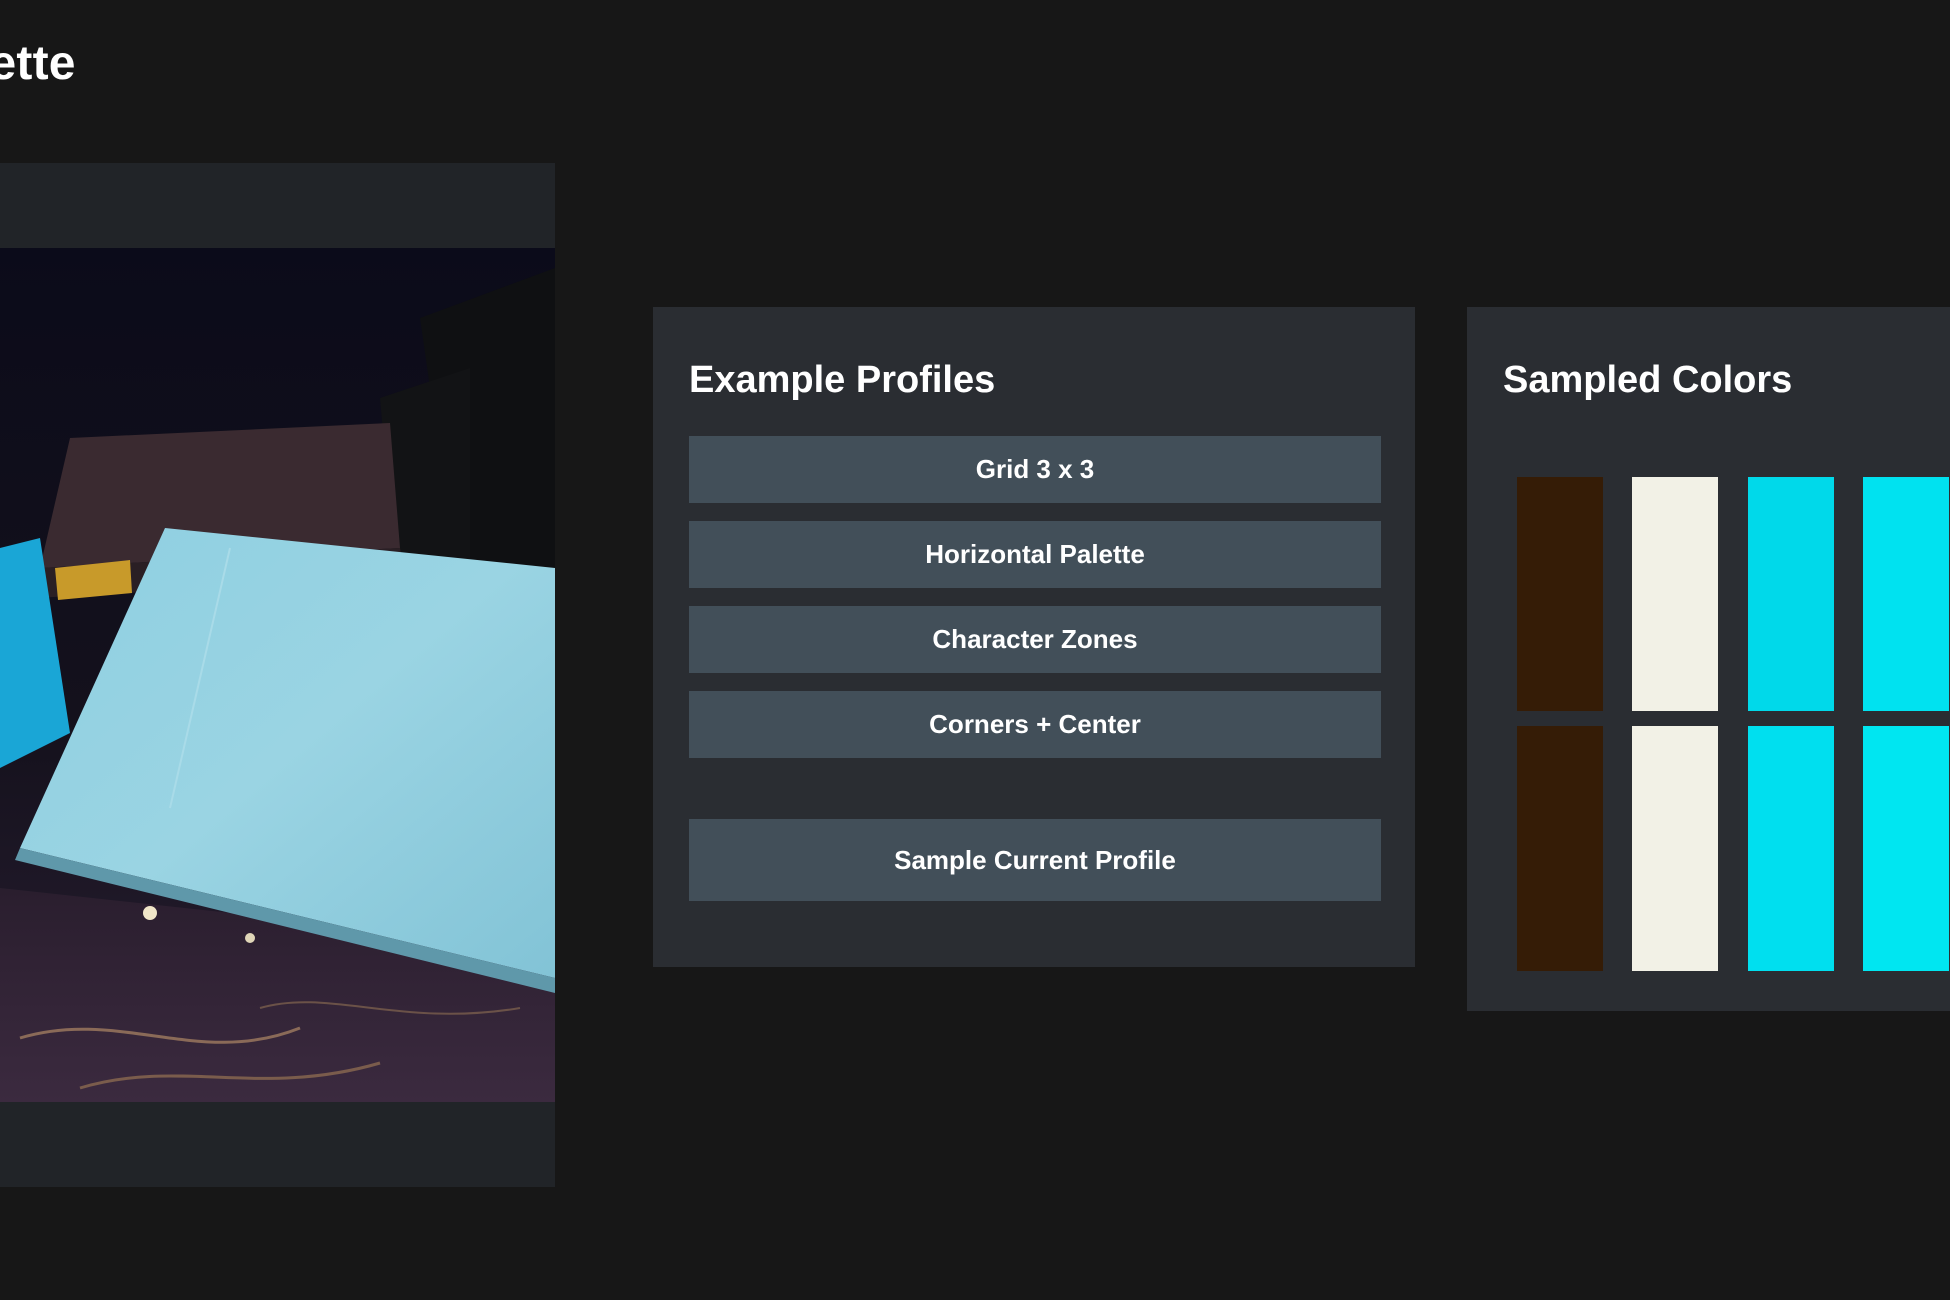 The height and width of the screenshot is (1300, 1950). I want to click on sampled-colors-panel: Sampled Colors, so click(1708, 659).